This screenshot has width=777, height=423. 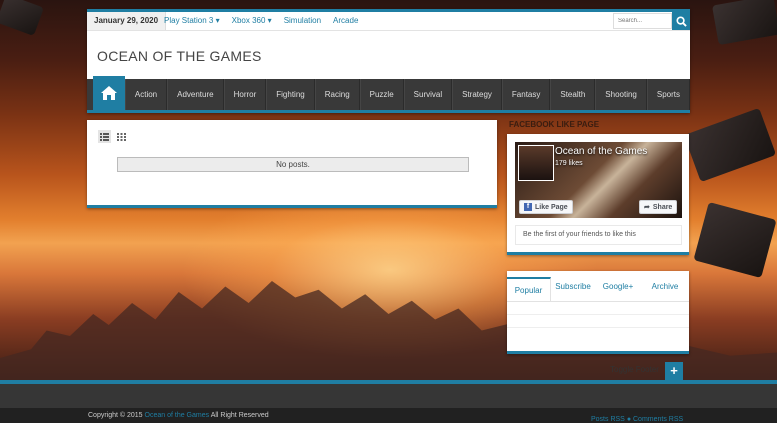 I want to click on rss-links: Posts RSS ● Comments RSS, so click(x=637, y=419).